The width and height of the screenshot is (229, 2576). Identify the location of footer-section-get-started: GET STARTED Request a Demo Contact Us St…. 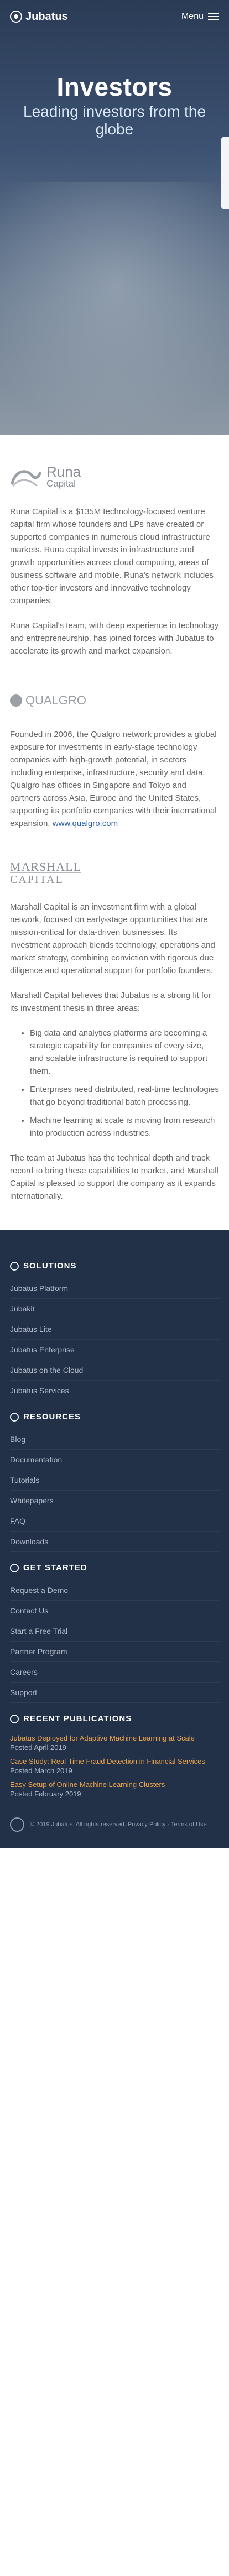
(114, 1633).